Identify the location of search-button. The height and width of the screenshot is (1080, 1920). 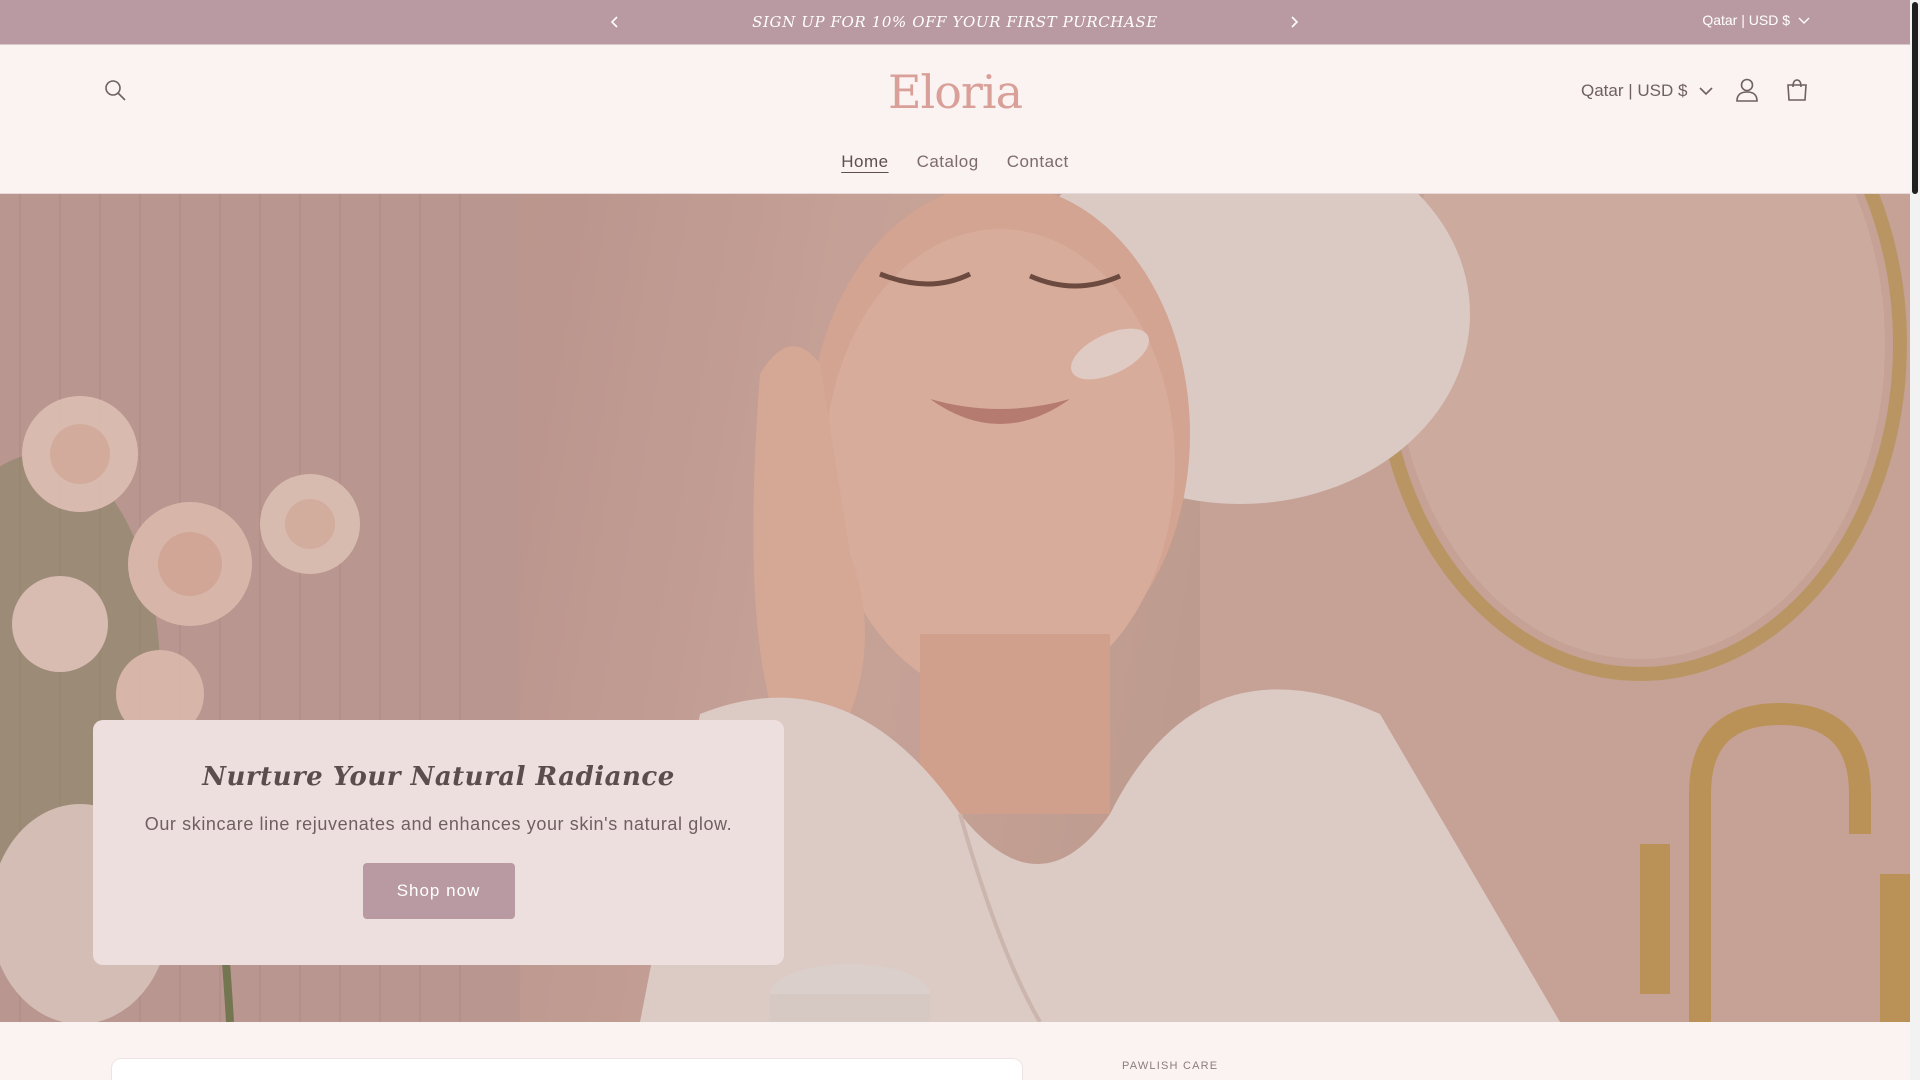
(117, 92).